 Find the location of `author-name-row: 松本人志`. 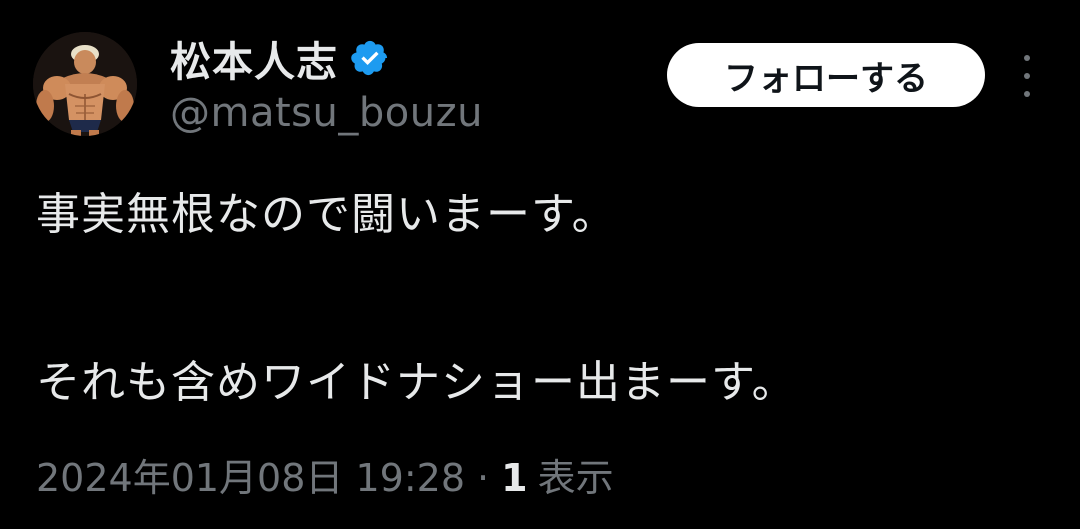

author-name-row: 松本人志 is located at coordinates (280, 58).